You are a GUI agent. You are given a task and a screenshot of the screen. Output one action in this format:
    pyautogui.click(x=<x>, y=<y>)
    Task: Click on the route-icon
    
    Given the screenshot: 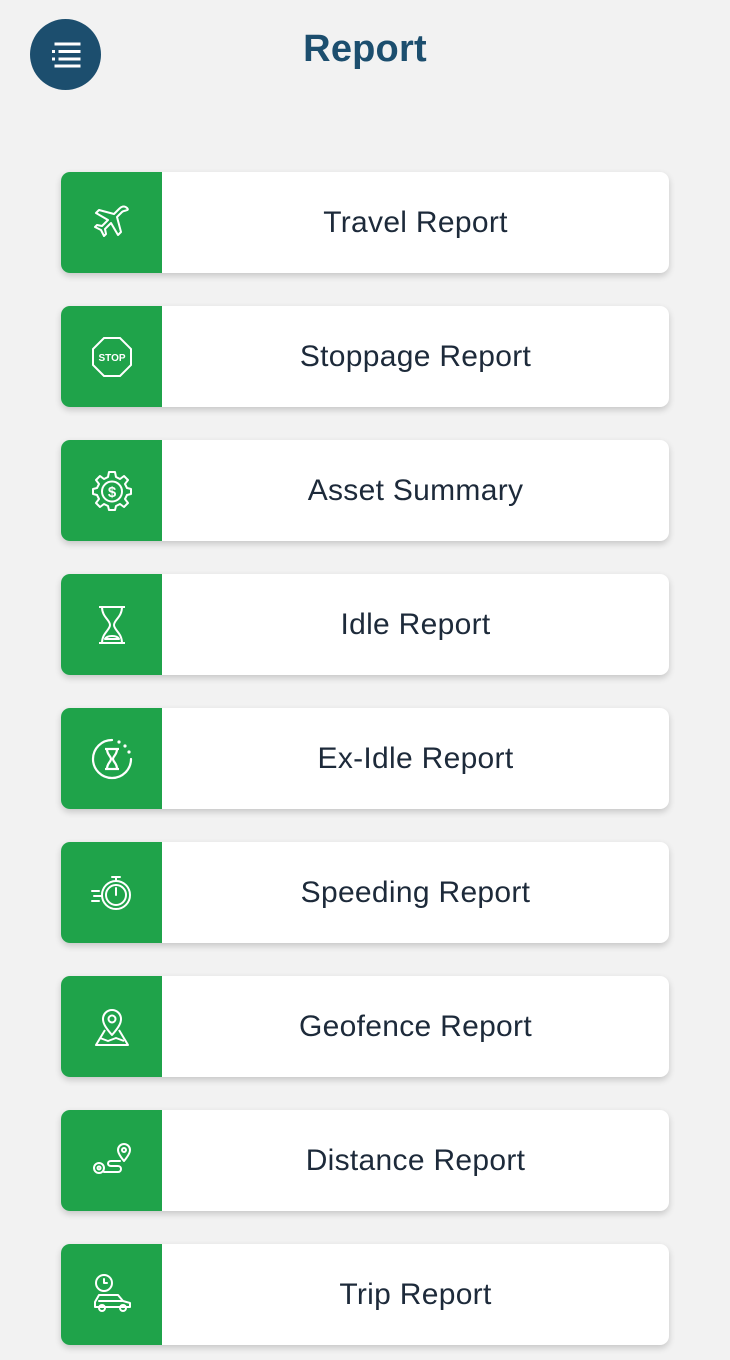 What is the action you would take?
    pyautogui.click(x=111, y=1158)
    